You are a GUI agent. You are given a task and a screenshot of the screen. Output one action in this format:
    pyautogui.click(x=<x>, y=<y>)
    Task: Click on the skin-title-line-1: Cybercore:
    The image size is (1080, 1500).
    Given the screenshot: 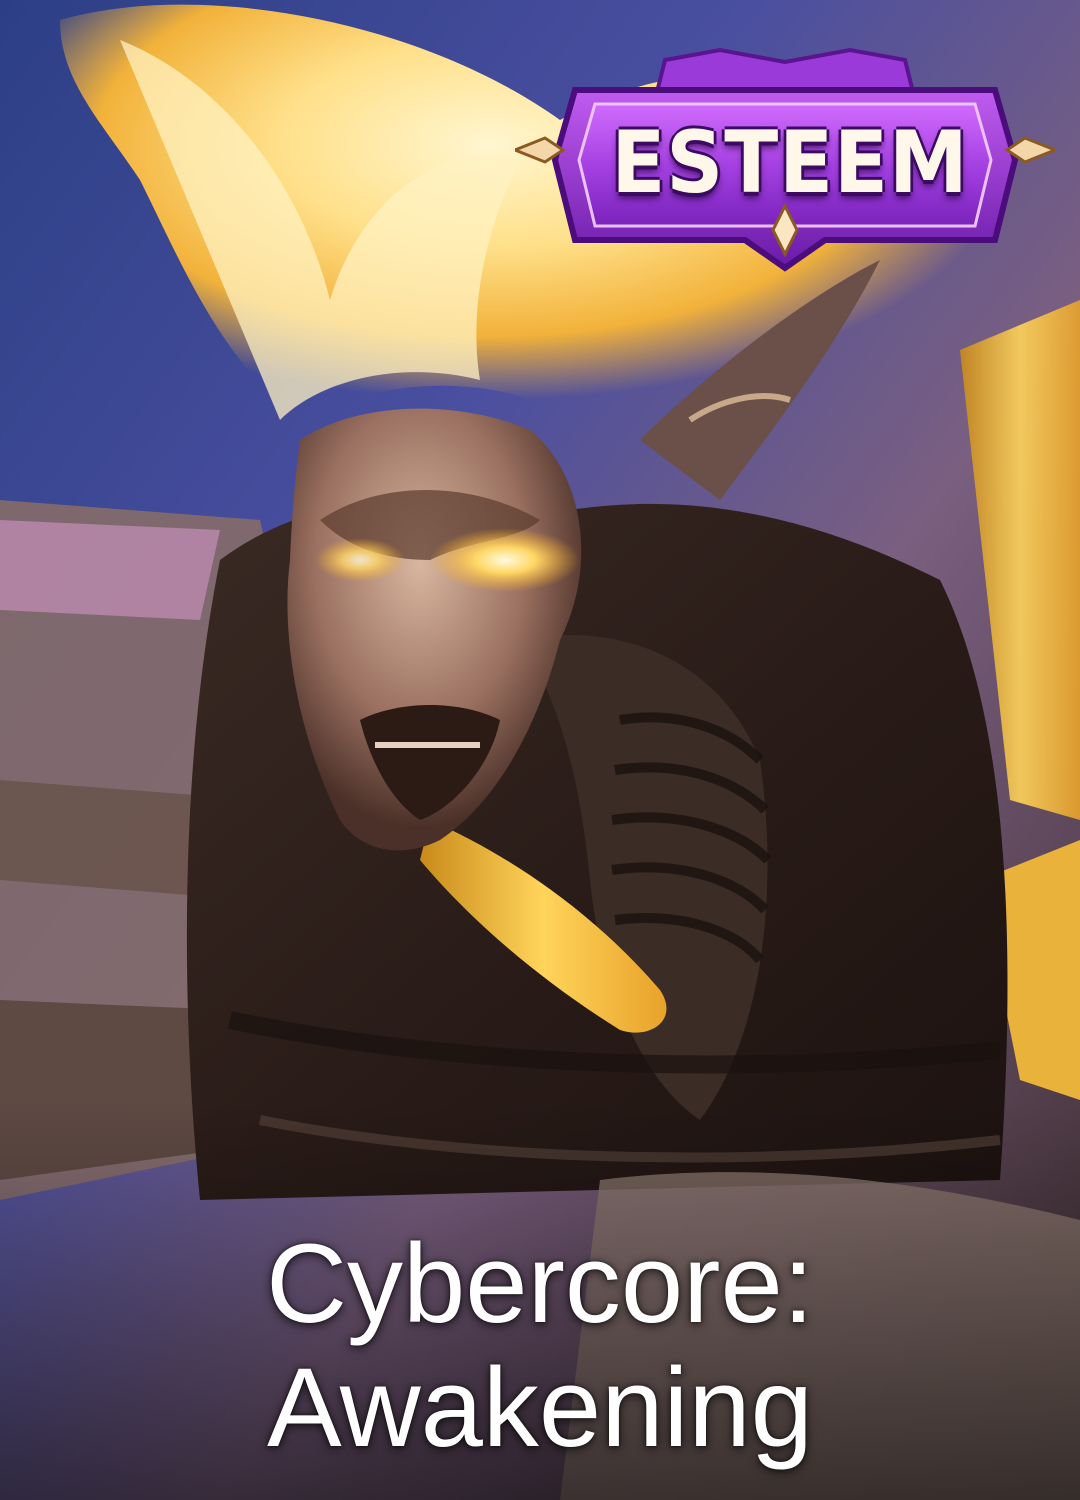 What is the action you would take?
    pyautogui.click(x=540, y=1283)
    